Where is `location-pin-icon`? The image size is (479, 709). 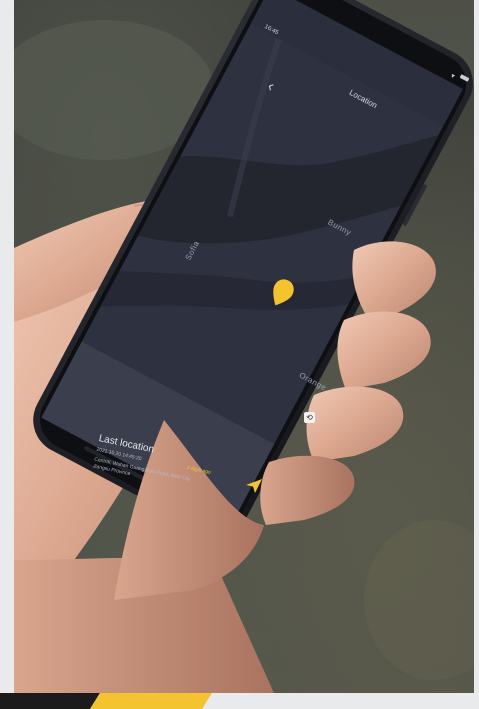 location-pin-icon is located at coordinates (282, 293).